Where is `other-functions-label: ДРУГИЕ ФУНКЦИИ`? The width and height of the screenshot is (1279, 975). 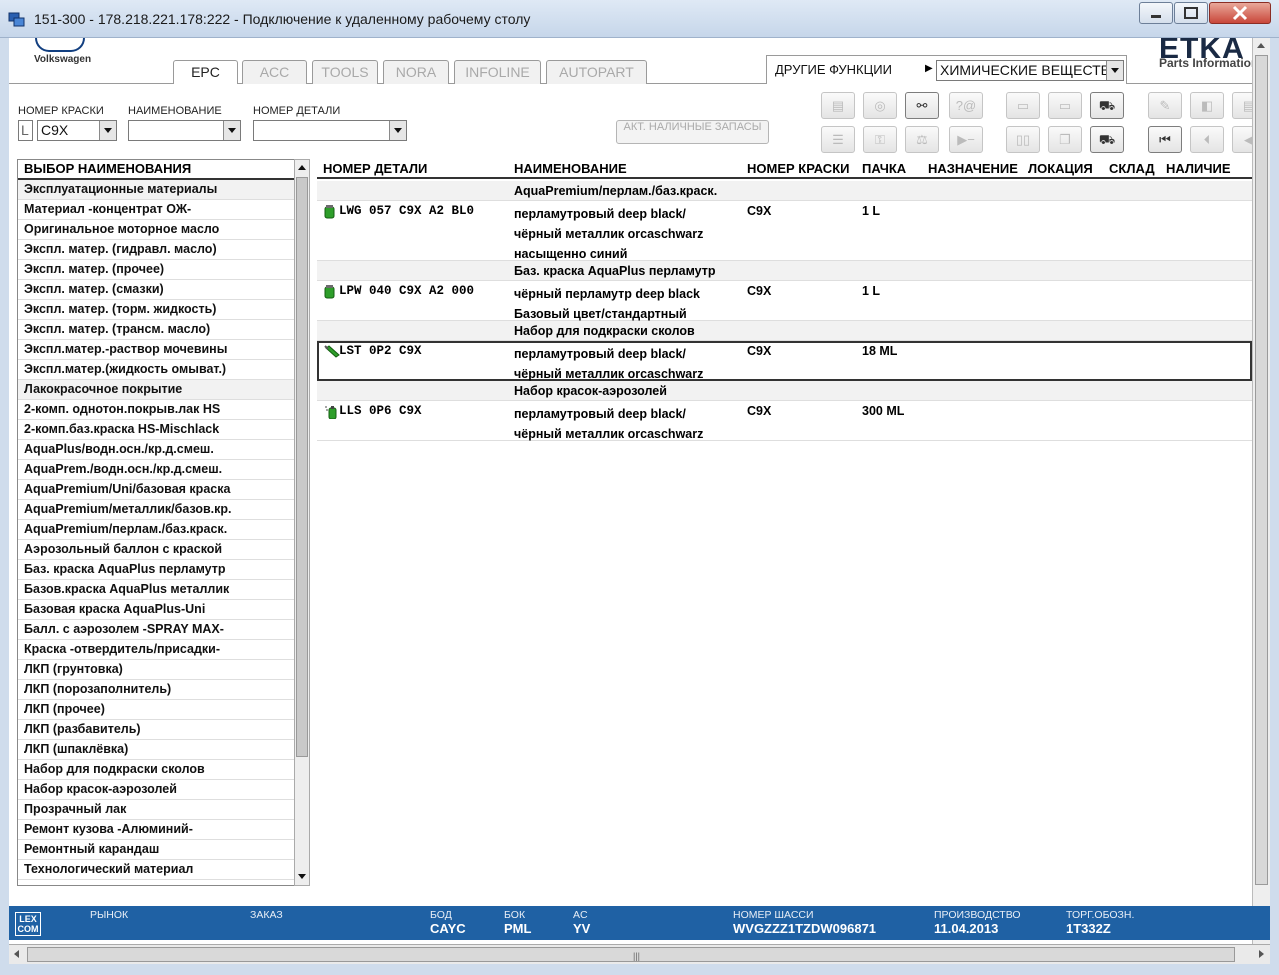 other-functions-label: ДРУГИЕ ФУНКЦИИ is located at coordinates (833, 69).